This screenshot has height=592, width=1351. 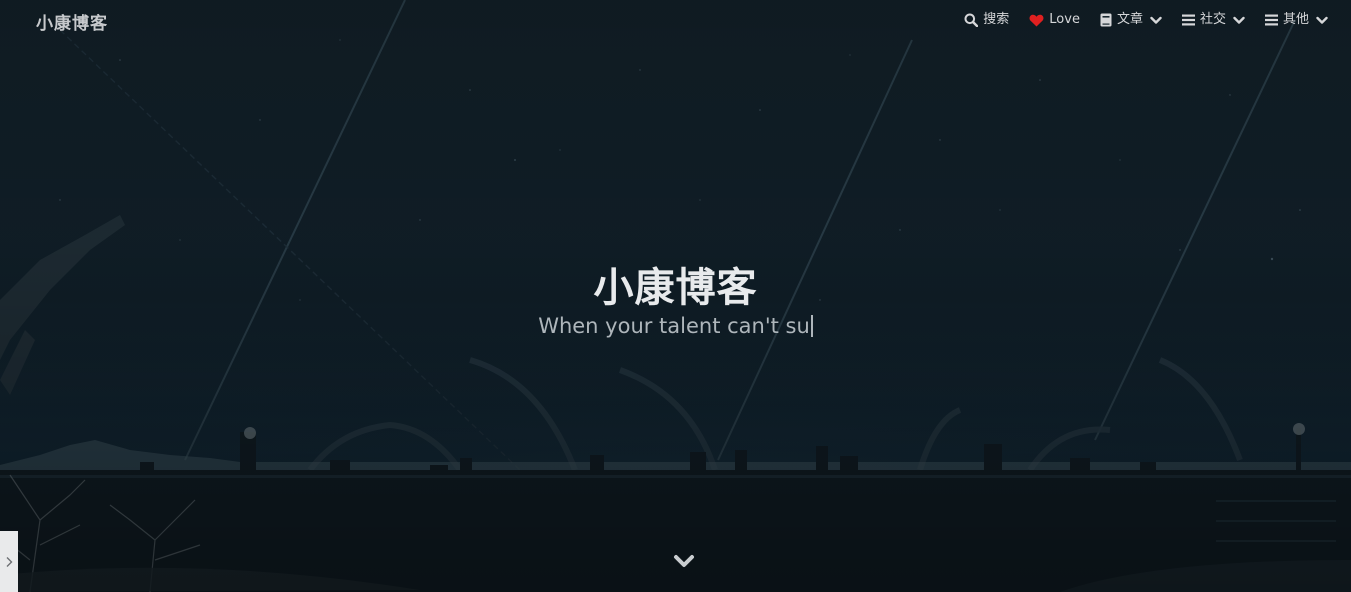 What do you see at coordinates (996, 19) in the screenshot?
I see `nav-item-label: 搜索` at bounding box center [996, 19].